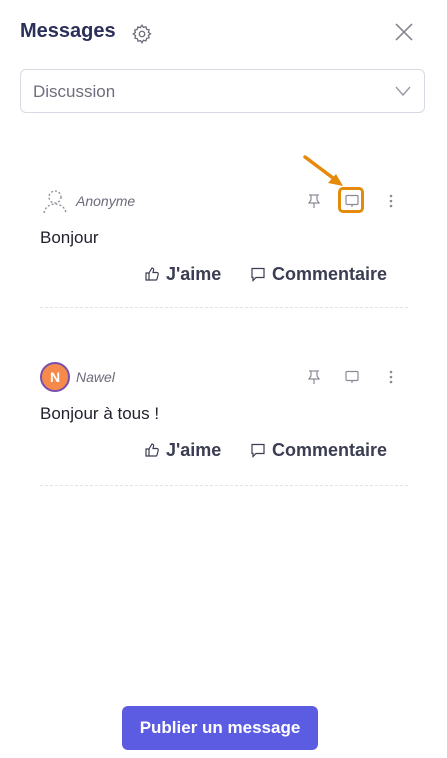  What do you see at coordinates (220, 728) in the screenshot?
I see `publish-message-button: Publier un message` at bounding box center [220, 728].